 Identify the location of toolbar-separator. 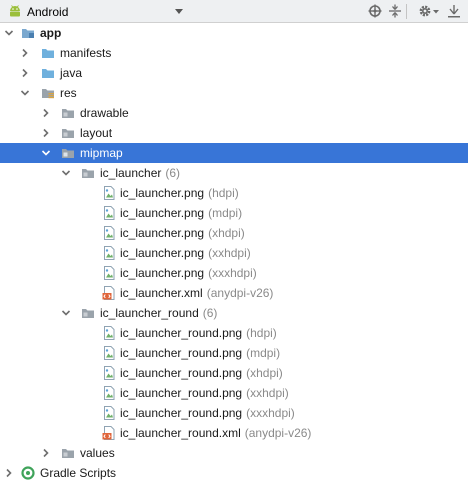
(406, 11).